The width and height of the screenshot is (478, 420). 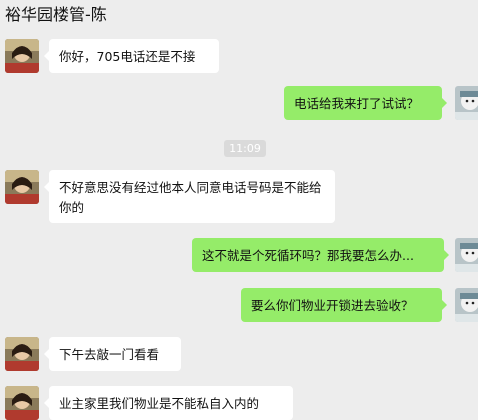 I want to click on message-text: 下午去敲一门看看, so click(x=109, y=354).